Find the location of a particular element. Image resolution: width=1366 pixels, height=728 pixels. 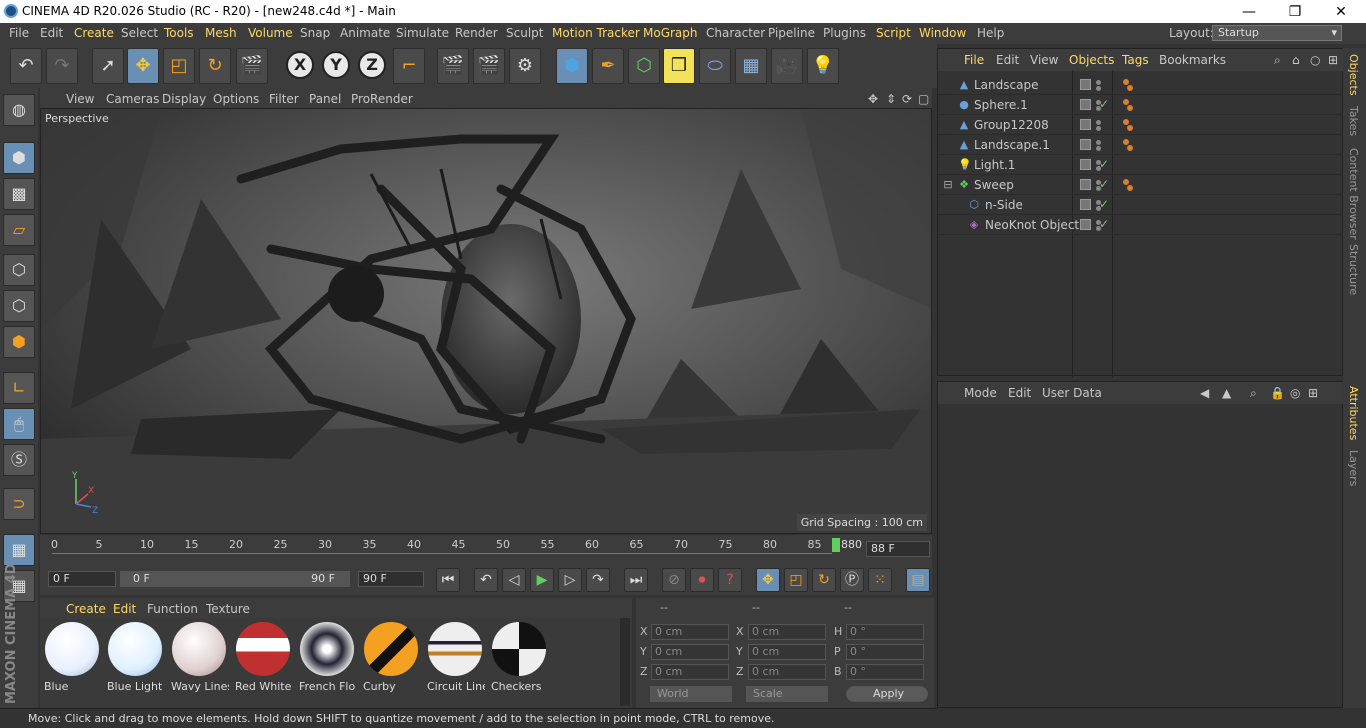

viewport-menu-prorender: ProRender is located at coordinates (382, 99).